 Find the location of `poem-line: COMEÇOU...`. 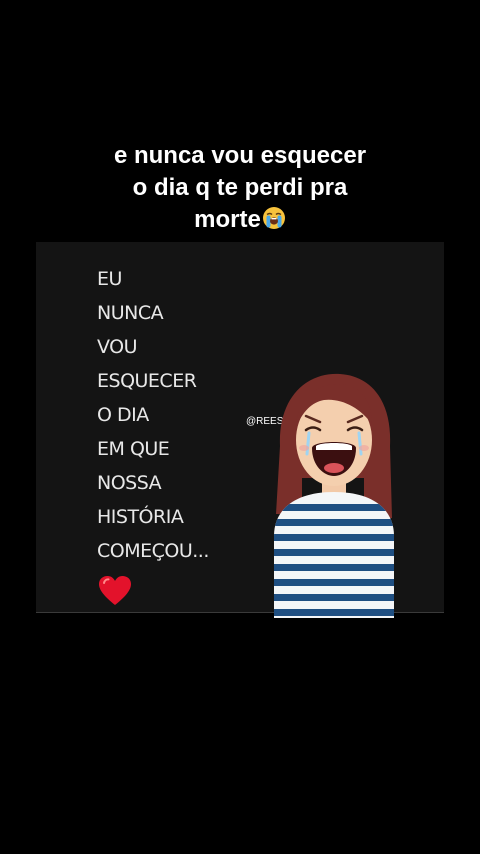

poem-line: COMEÇOU... is located at coordinates (153, 551).